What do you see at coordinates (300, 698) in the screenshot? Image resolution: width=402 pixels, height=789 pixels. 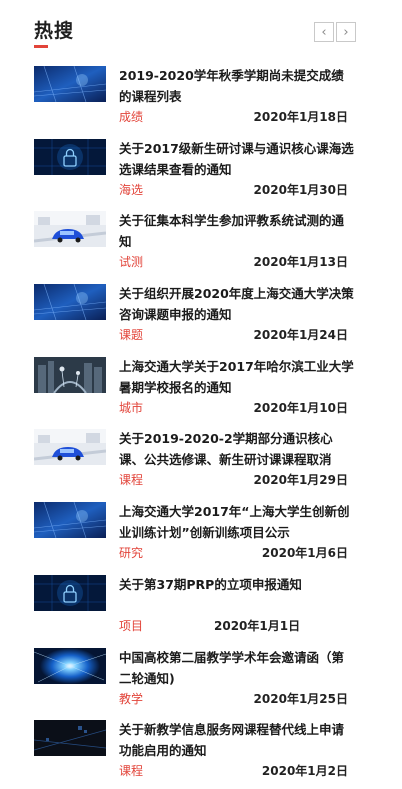 I see `item-date: 2020年1月25日` at bounding box center [300, 698].